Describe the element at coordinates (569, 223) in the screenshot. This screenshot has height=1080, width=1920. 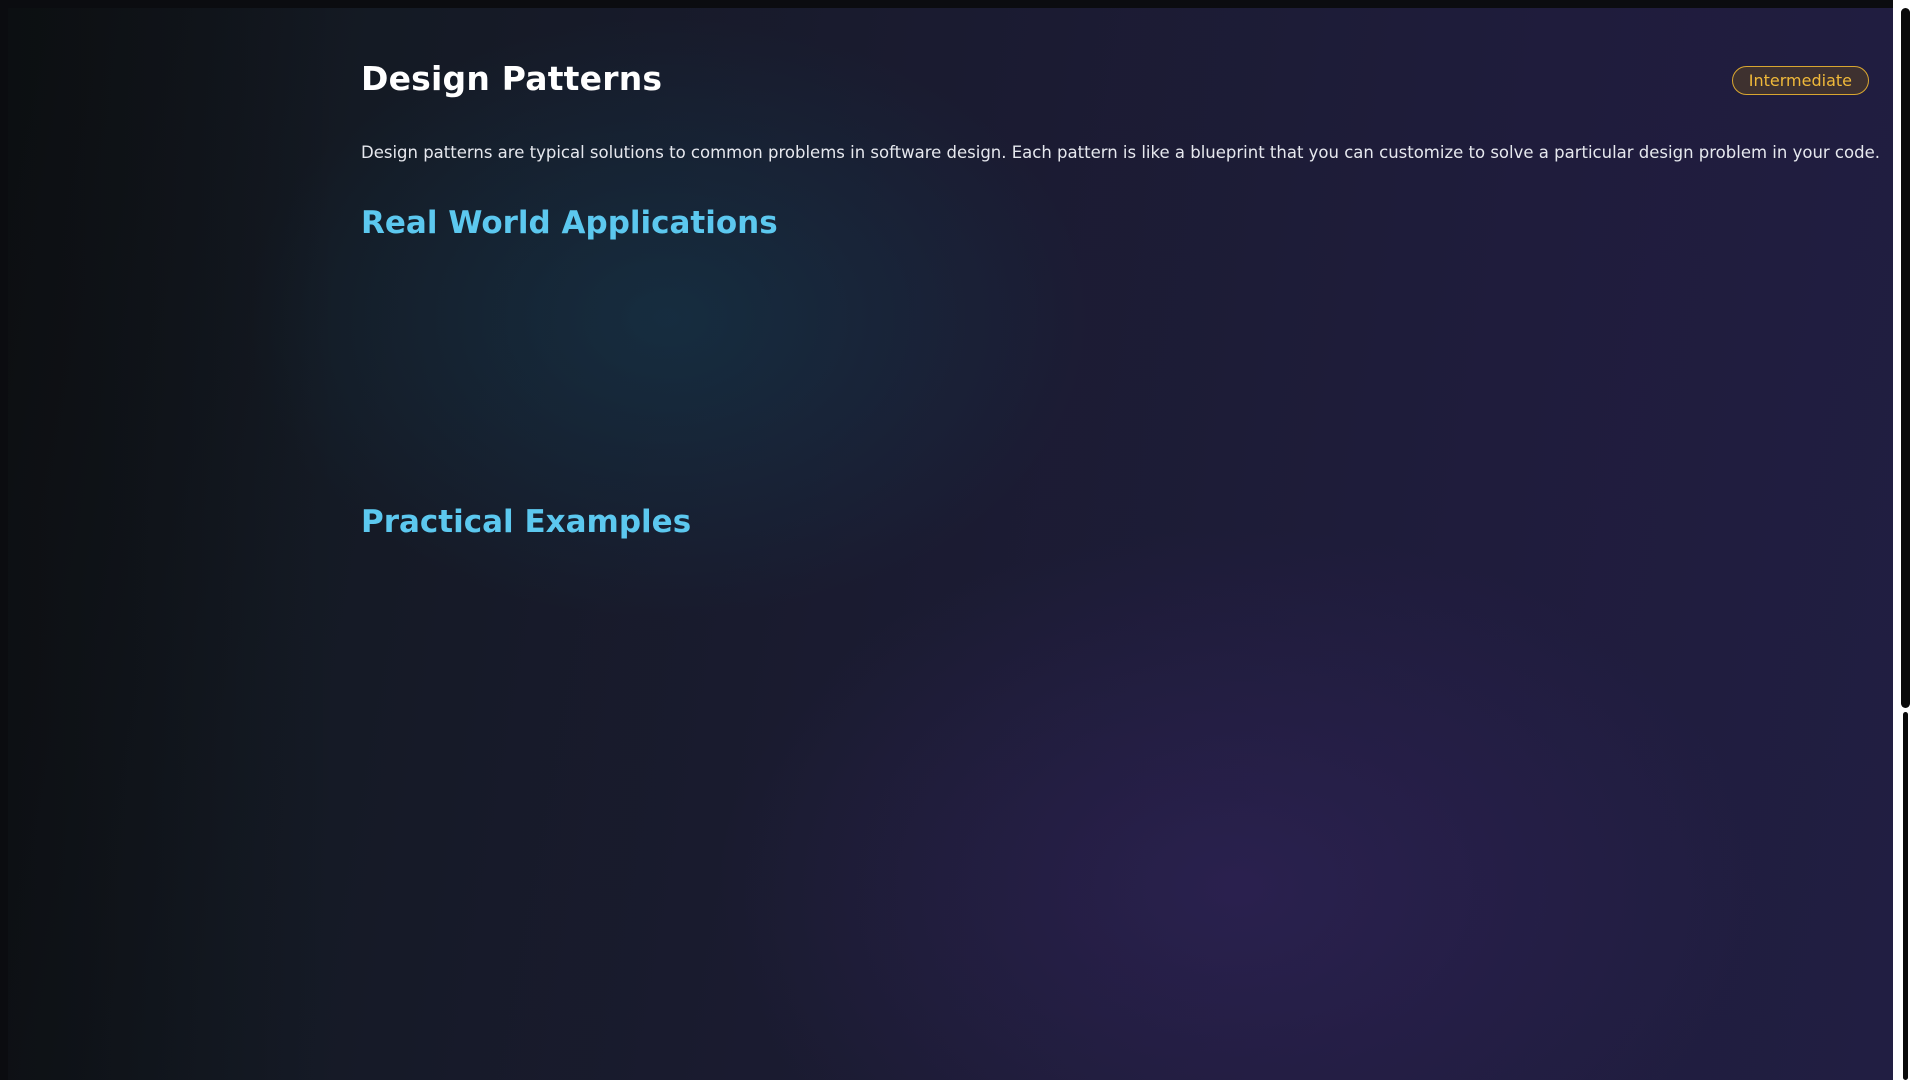
I see `section-heading-real-world-applications: Real World Applications` at that location.